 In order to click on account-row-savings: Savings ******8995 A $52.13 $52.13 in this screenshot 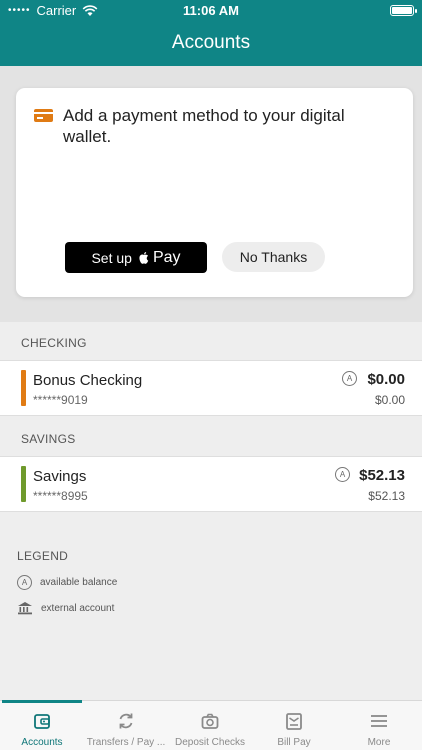, I will do `click(211, 484)`.